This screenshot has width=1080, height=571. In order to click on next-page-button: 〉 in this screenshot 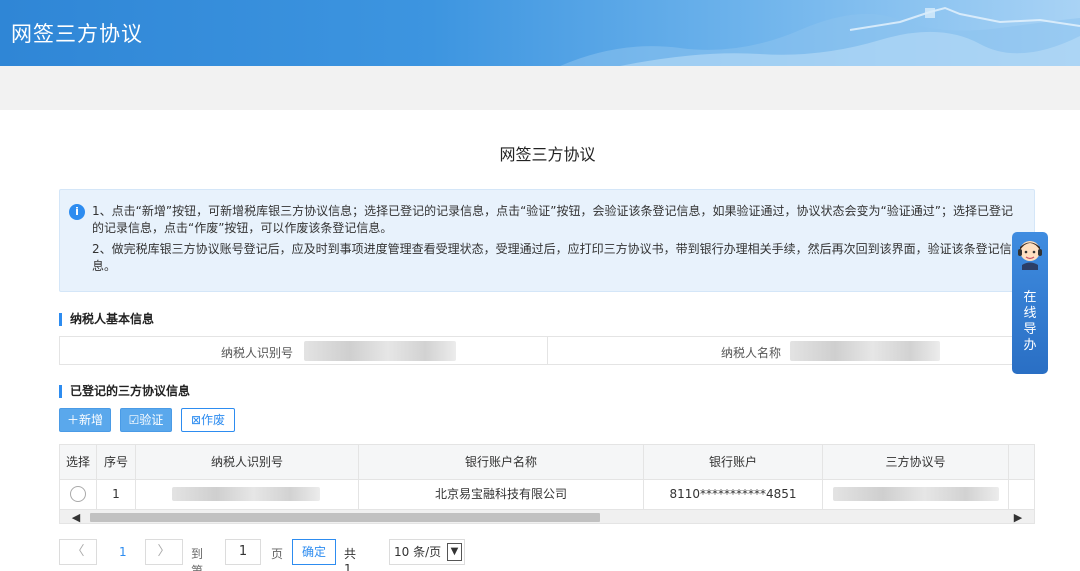, I will do `click(164, 552)`.